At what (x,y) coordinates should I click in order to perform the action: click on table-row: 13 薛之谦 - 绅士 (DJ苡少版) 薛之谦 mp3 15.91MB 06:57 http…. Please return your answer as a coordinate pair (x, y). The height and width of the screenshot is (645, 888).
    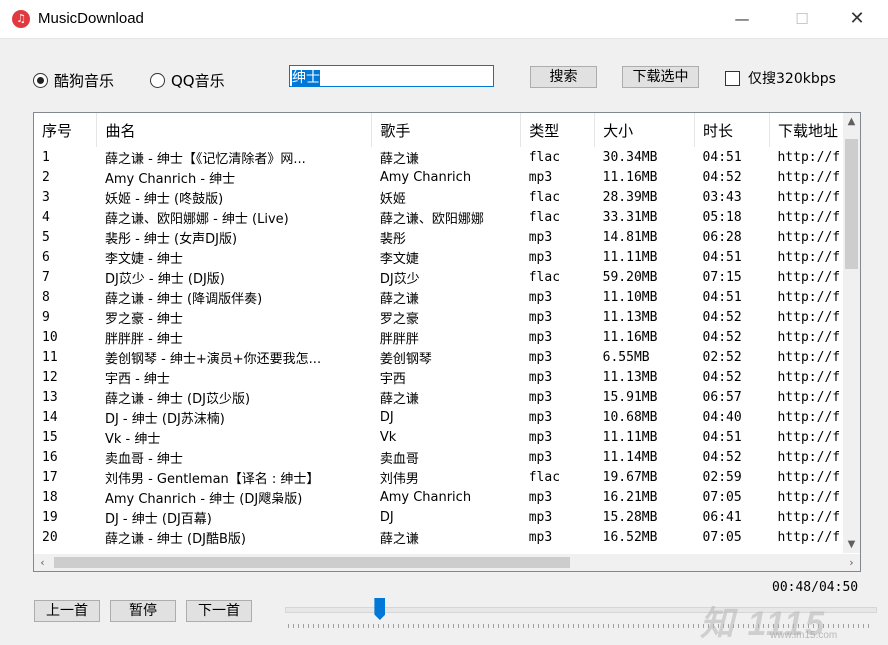
    Looking at the image, I should click on (447, 397).